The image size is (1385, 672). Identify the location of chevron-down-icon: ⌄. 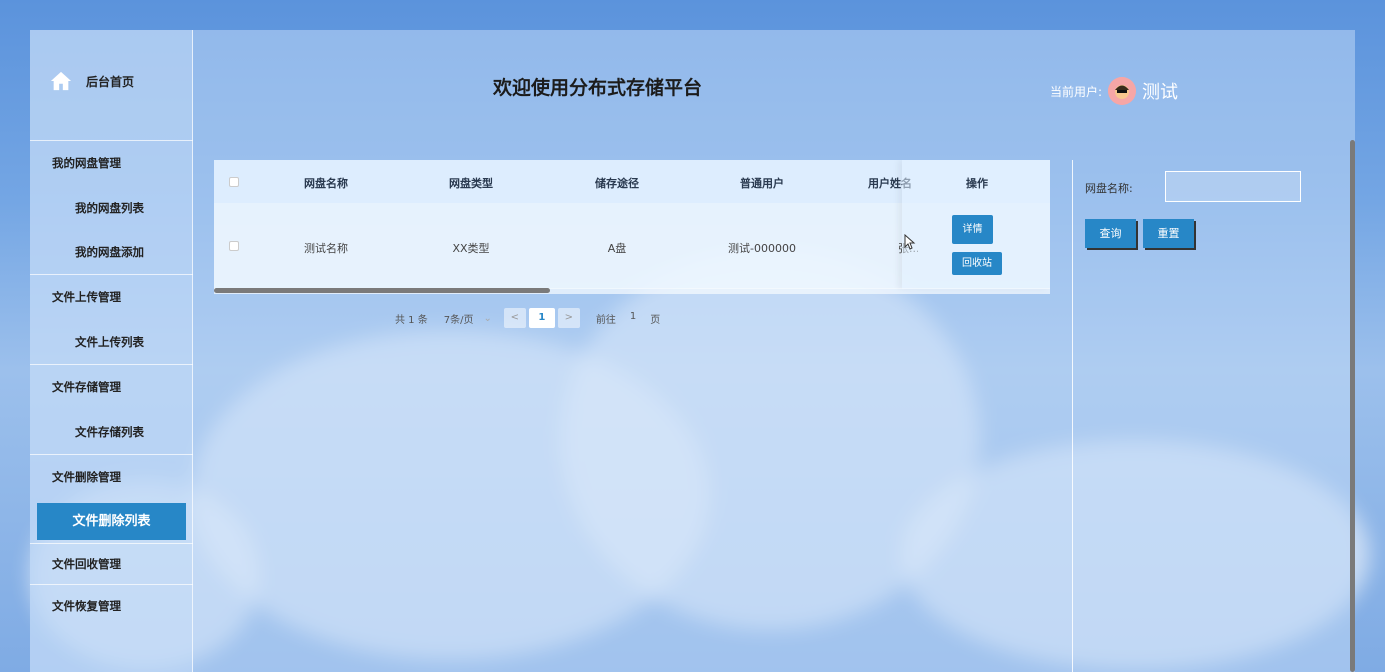
(487, 318).